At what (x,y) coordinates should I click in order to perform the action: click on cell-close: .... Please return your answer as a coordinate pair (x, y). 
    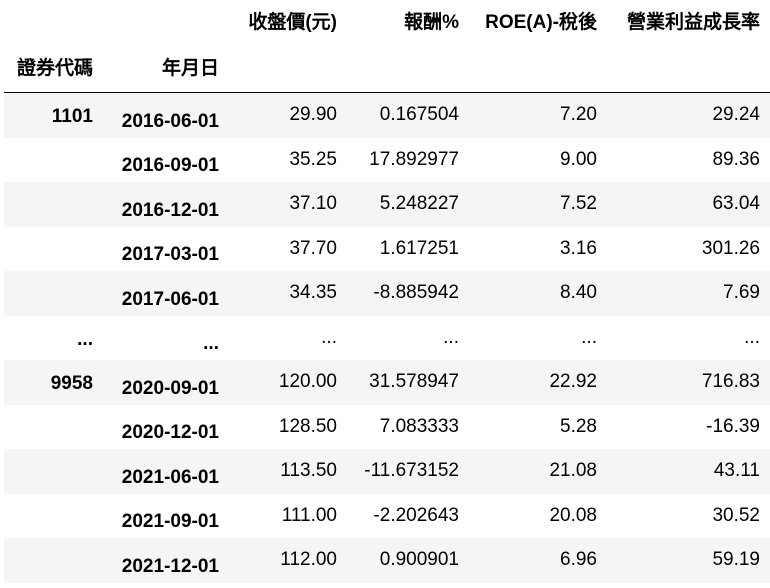
    Looking at the image, I should click on (329, 337).